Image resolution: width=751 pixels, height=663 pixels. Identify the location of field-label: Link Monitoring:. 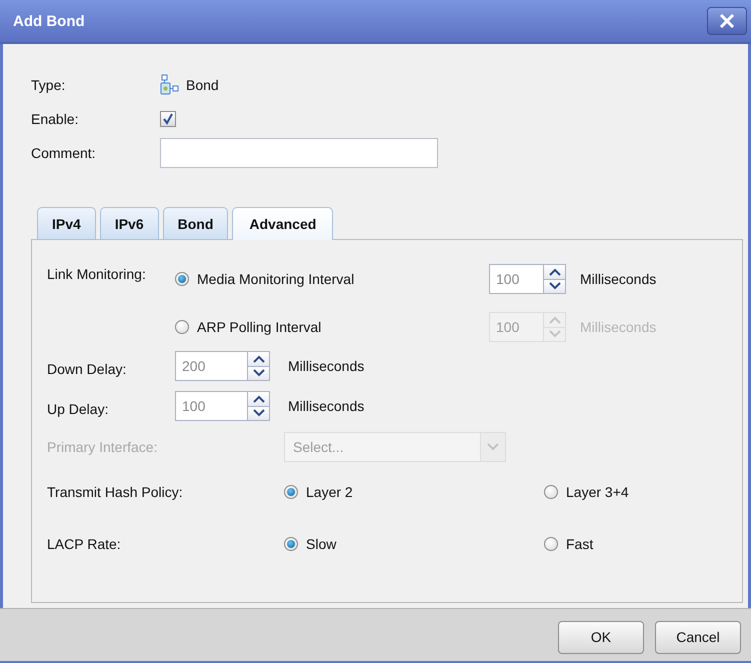
(97, 274).